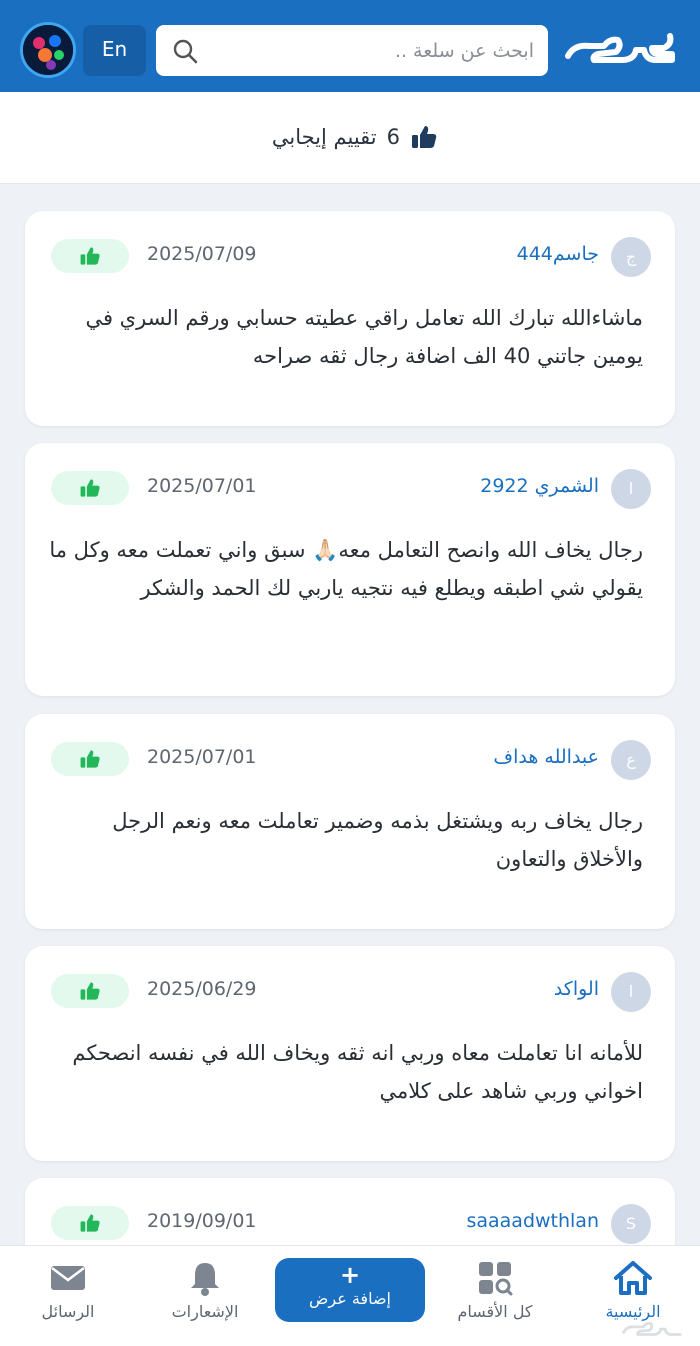  I want to click on reviewer-name: saaaadwthlan, so click(532, 1221).